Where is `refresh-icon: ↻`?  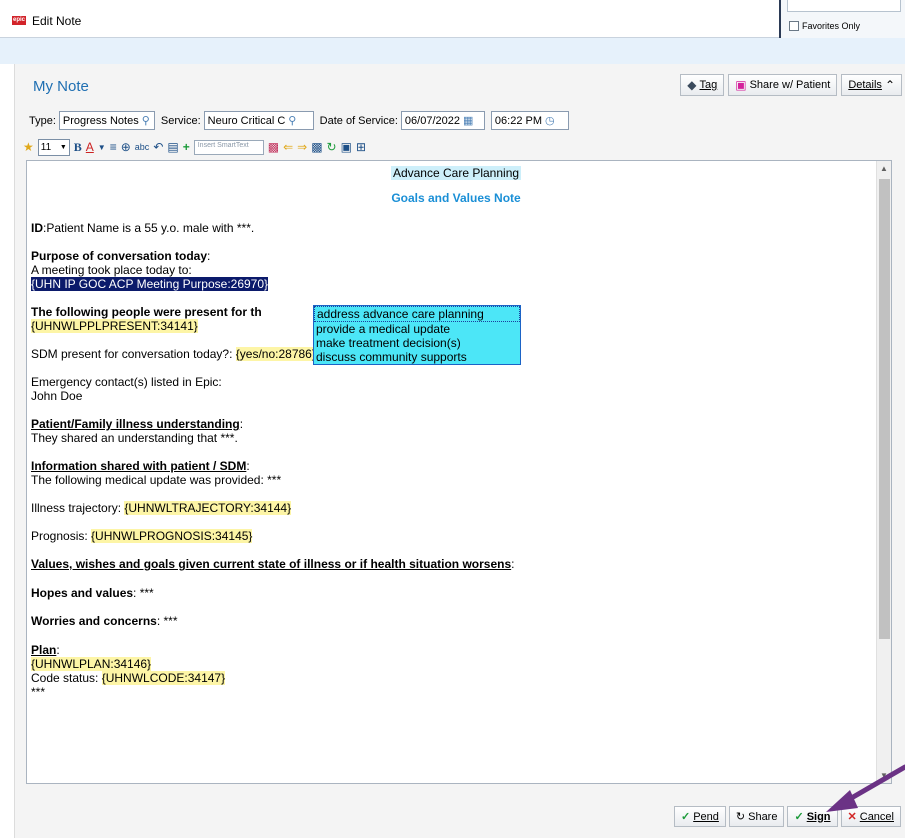 refresh-icon: ↻ is located at coordinates (332, 147).